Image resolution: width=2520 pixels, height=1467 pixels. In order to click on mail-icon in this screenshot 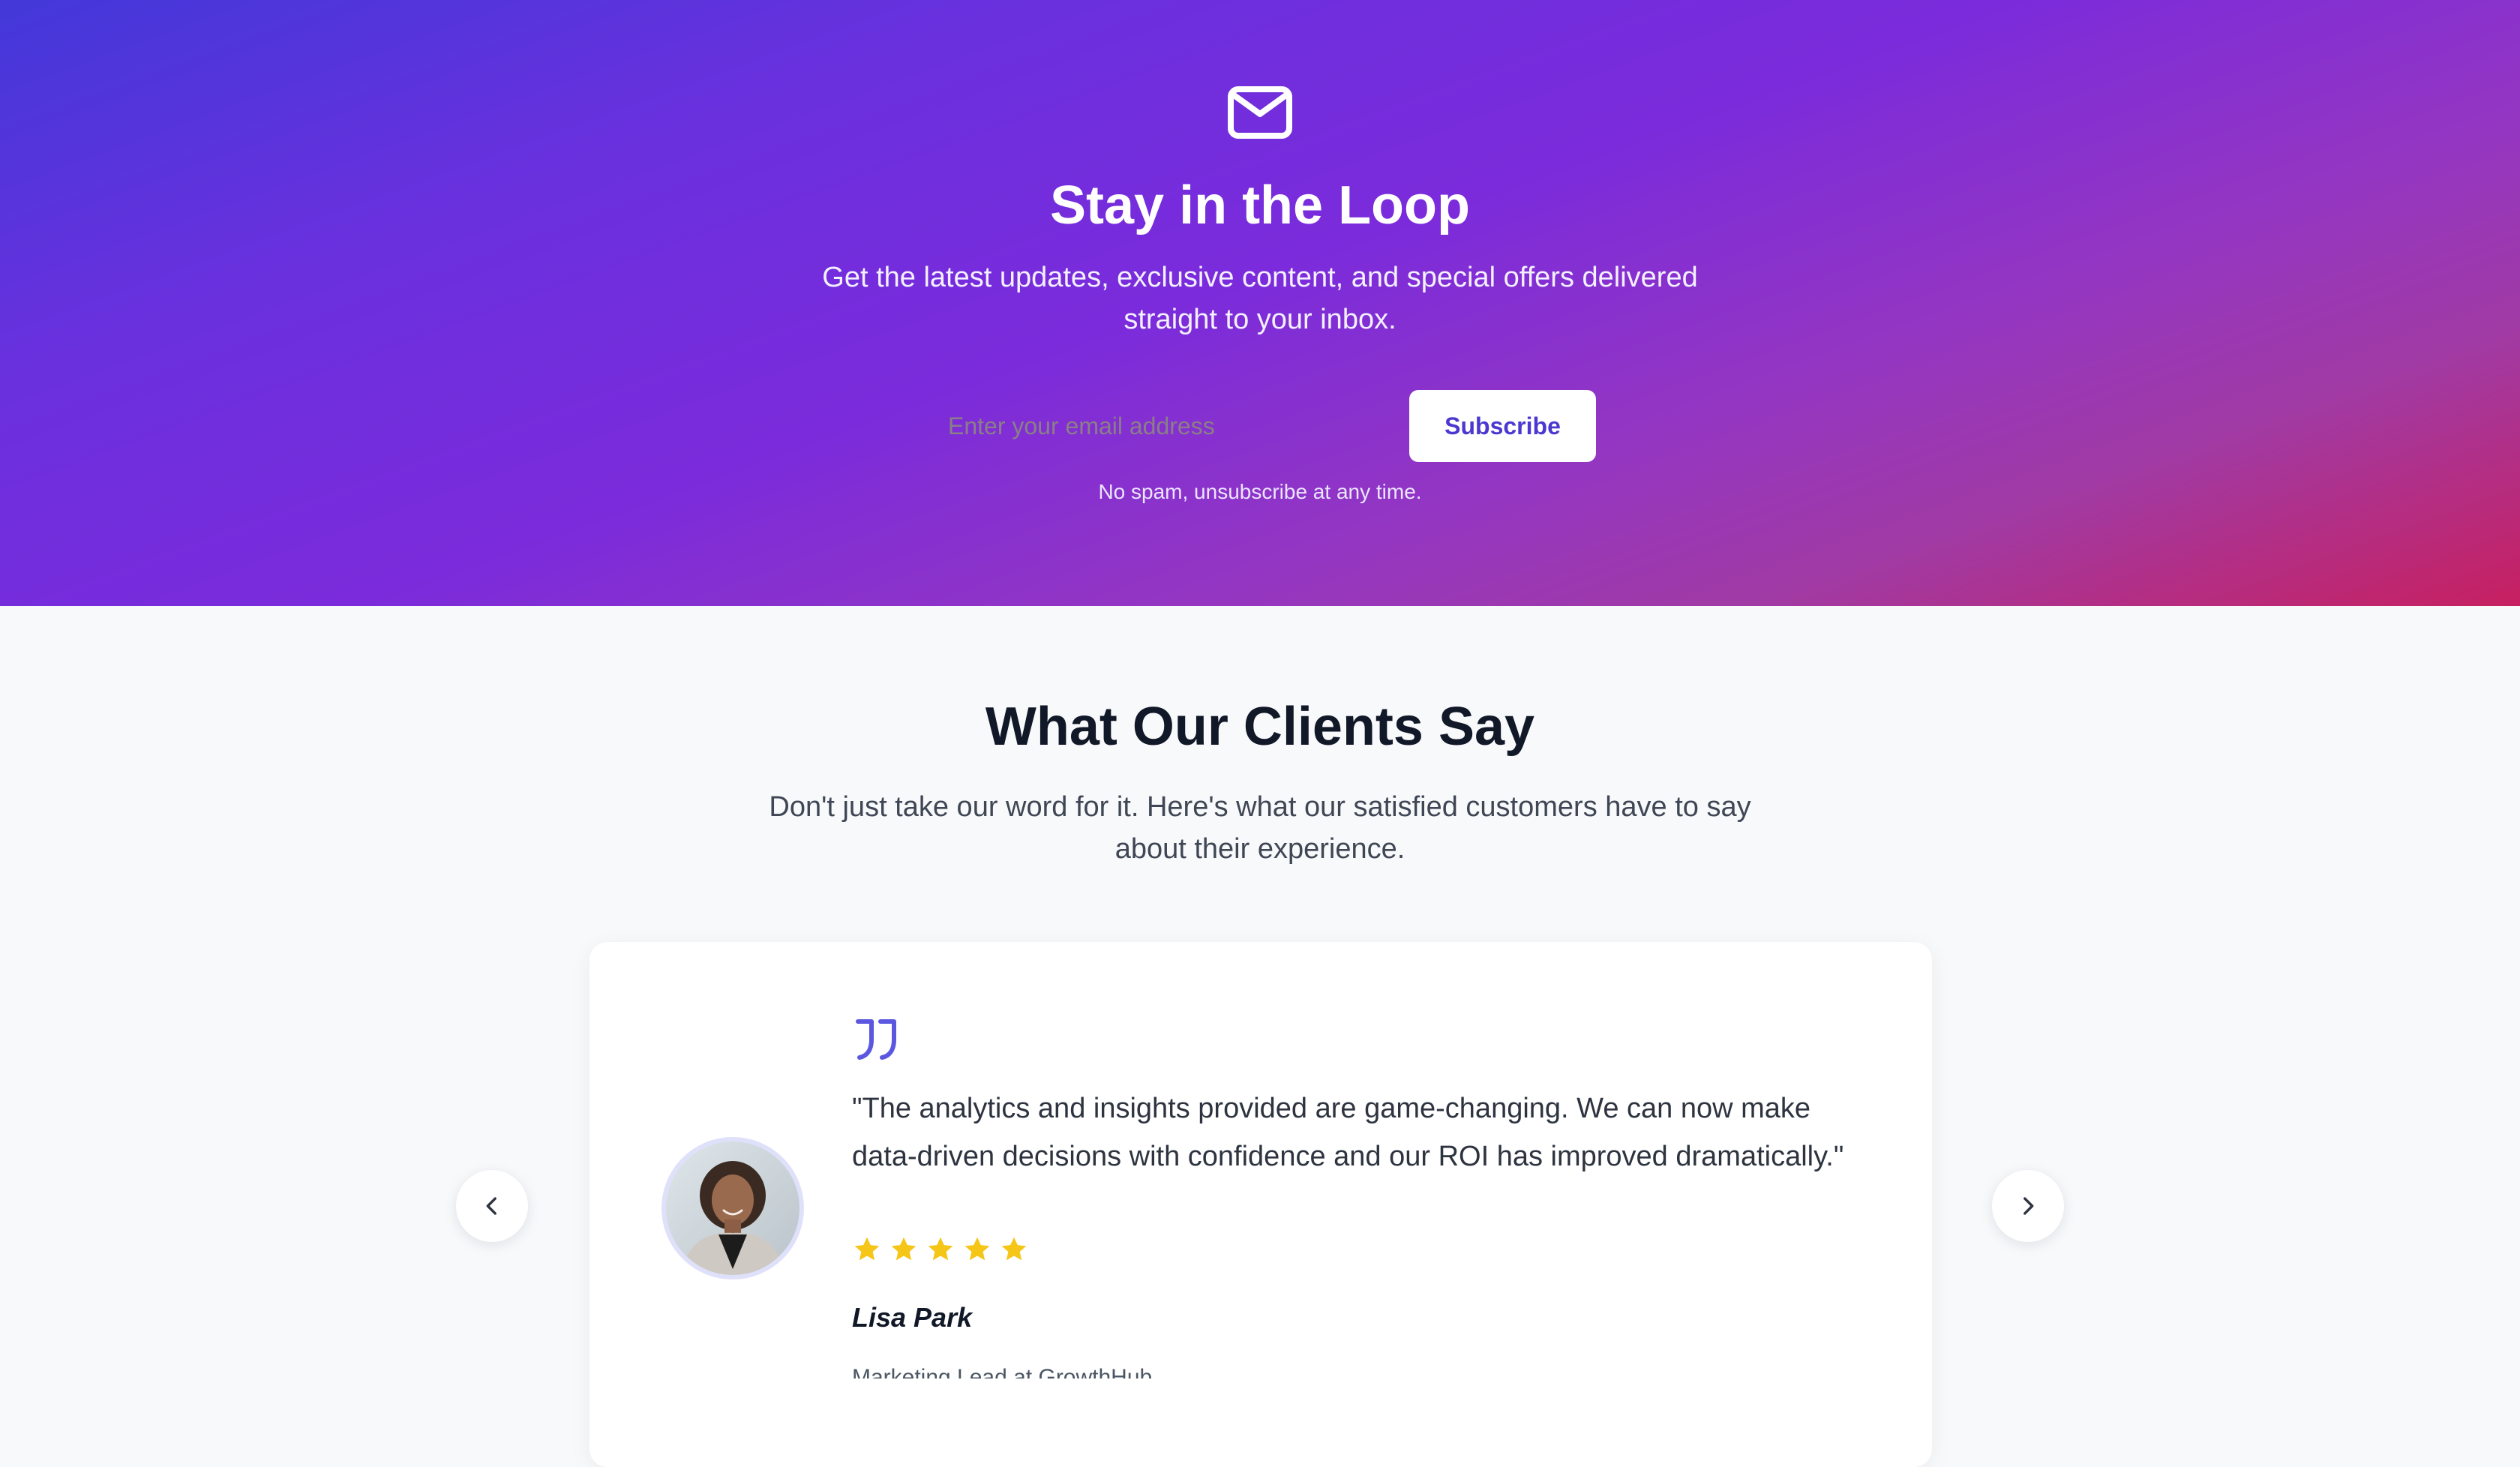, I will do `click(1260, 112)`.